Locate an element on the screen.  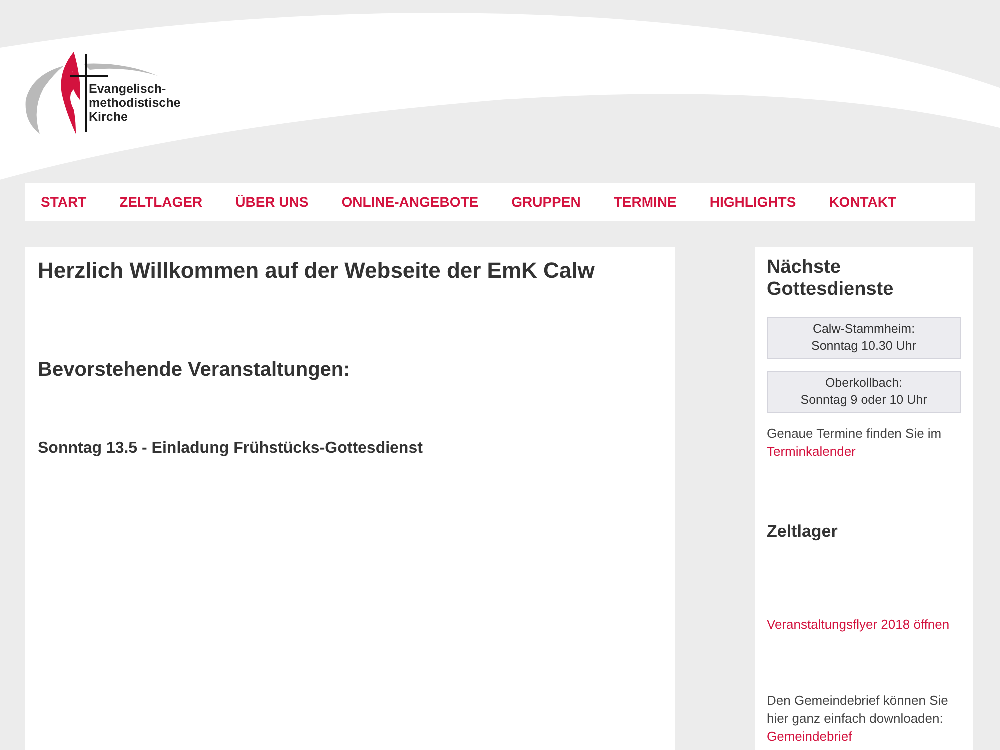
nav-link: GRUPPEN is located at coordinates (546, 202).